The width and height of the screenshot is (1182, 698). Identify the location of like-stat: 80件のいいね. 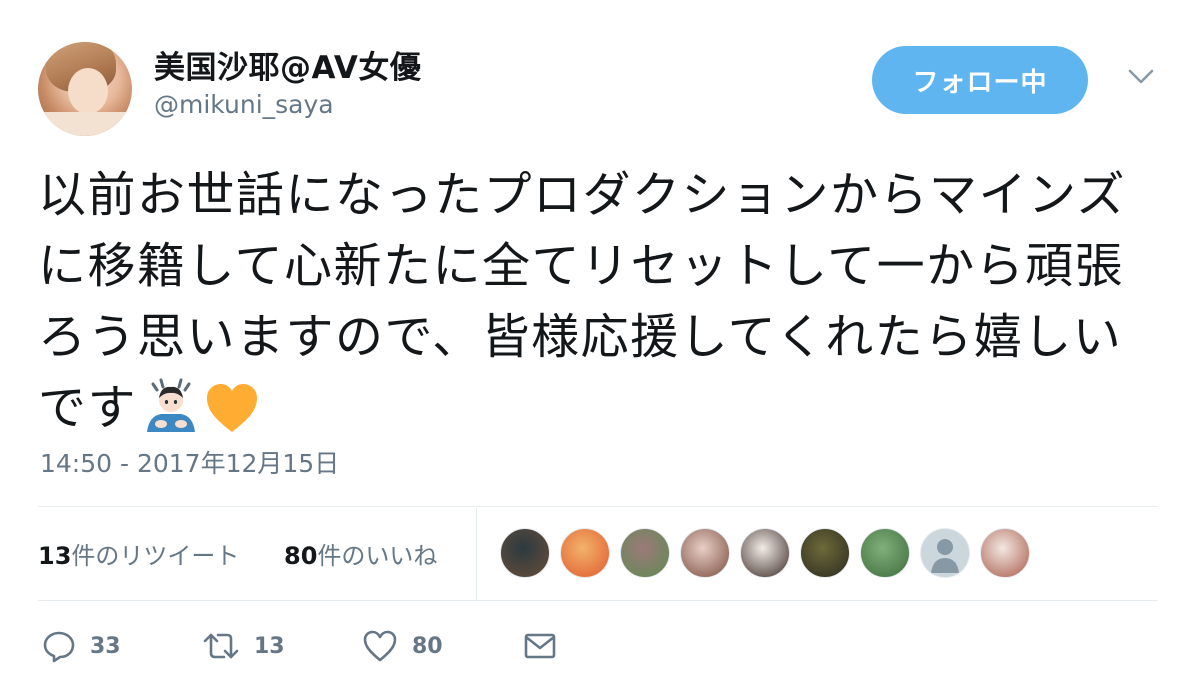
(360, 553).